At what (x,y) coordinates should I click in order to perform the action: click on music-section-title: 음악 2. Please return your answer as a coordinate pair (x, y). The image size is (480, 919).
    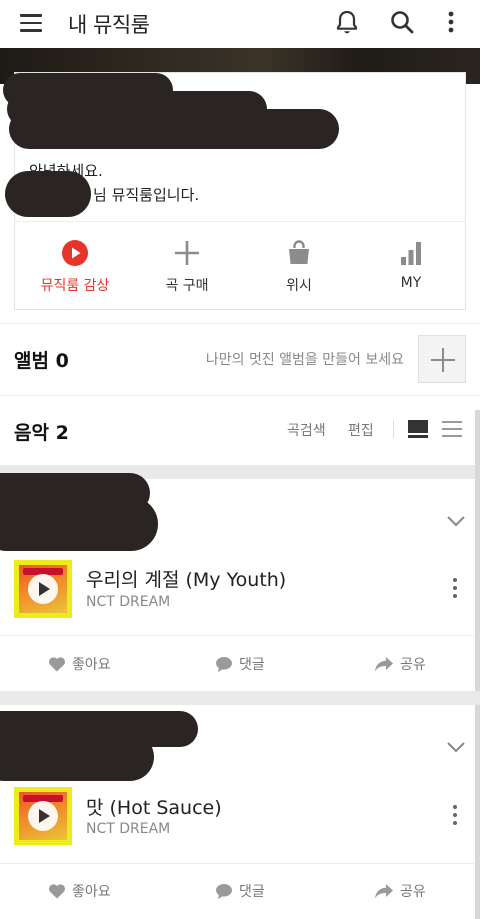
    Looking at the image, I should click on (41, 433).